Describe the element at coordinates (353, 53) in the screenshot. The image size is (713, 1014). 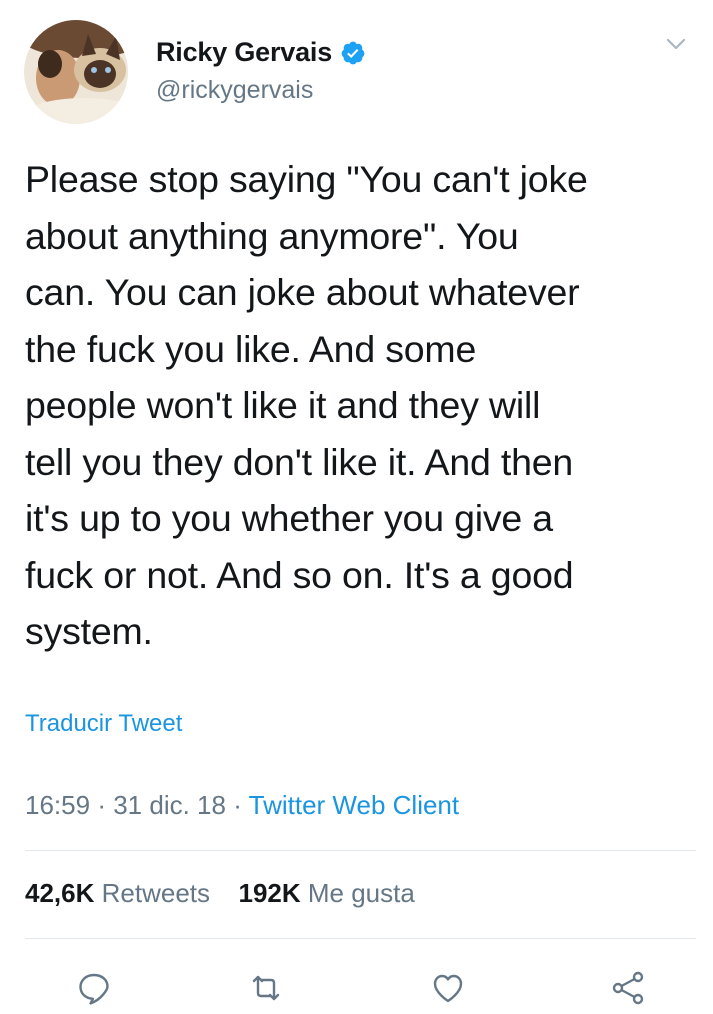
I see `verified-badge-icon` at that location.